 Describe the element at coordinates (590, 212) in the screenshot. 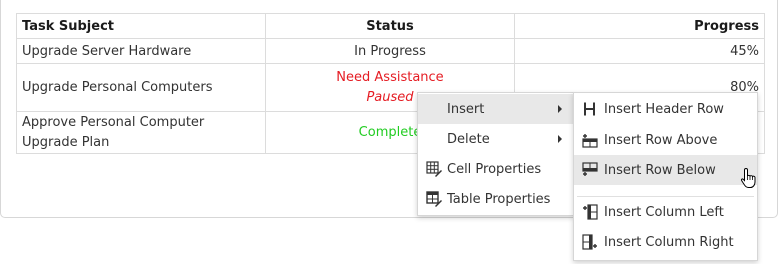

I see `insert-column-left-icon` at that location.